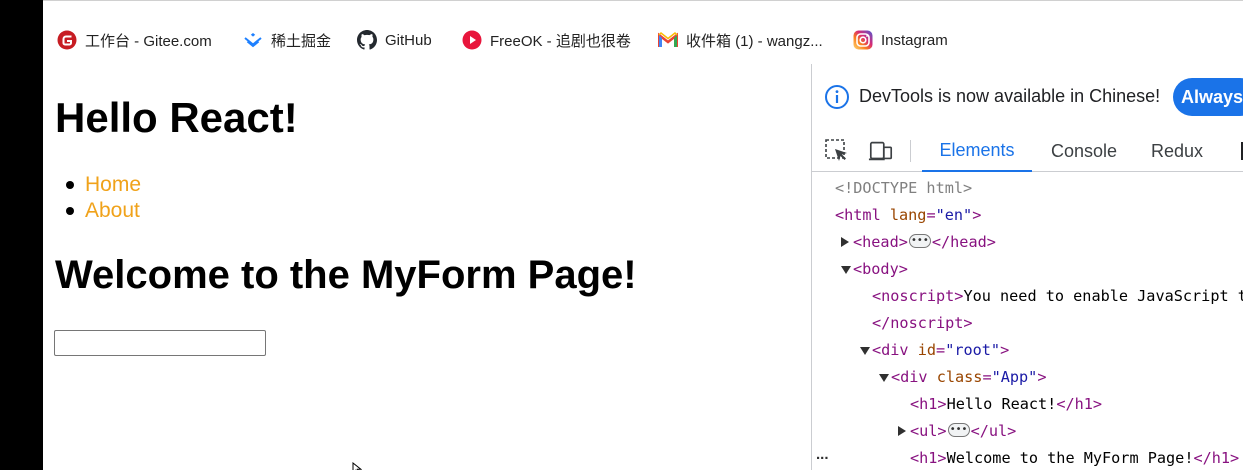  What do you see at coordinates (1177, 151) in the screenshot?
I see `tab-redux: Redux` at bounding box center [1177, 151].